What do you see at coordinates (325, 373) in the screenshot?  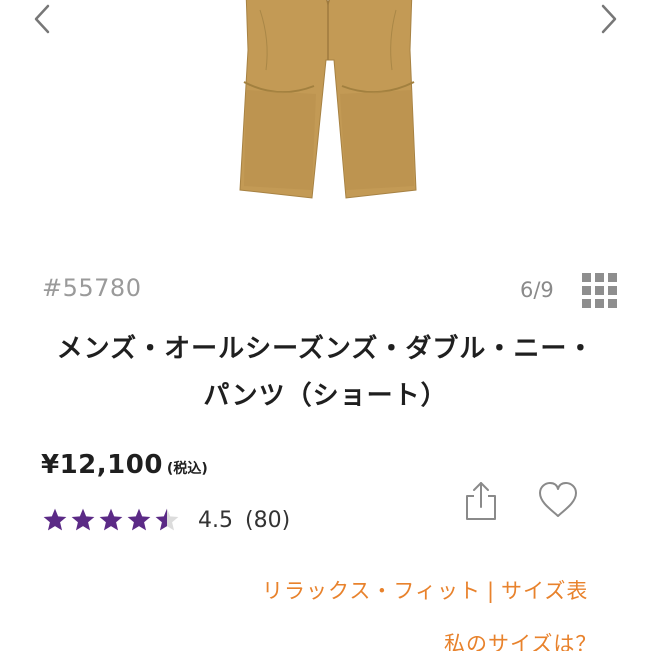 I see `product-title: メンズ・オールシーズンズ・ダブル・ニー・ パンツ（ショート）` at bounding box center [325, 373].